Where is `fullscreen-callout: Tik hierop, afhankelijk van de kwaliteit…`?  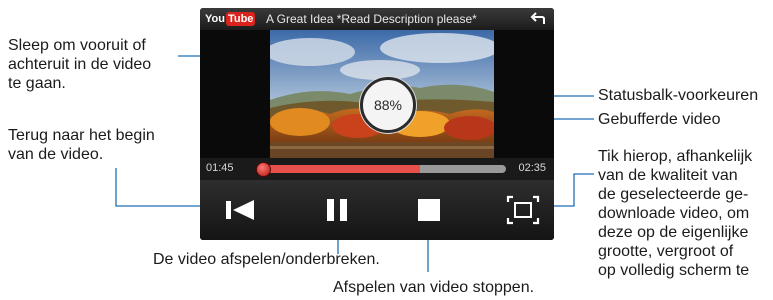
fullscreen-callout: Tik hierop, afhankelijk van de kwaliteit… is located at coordinates (675, 213).